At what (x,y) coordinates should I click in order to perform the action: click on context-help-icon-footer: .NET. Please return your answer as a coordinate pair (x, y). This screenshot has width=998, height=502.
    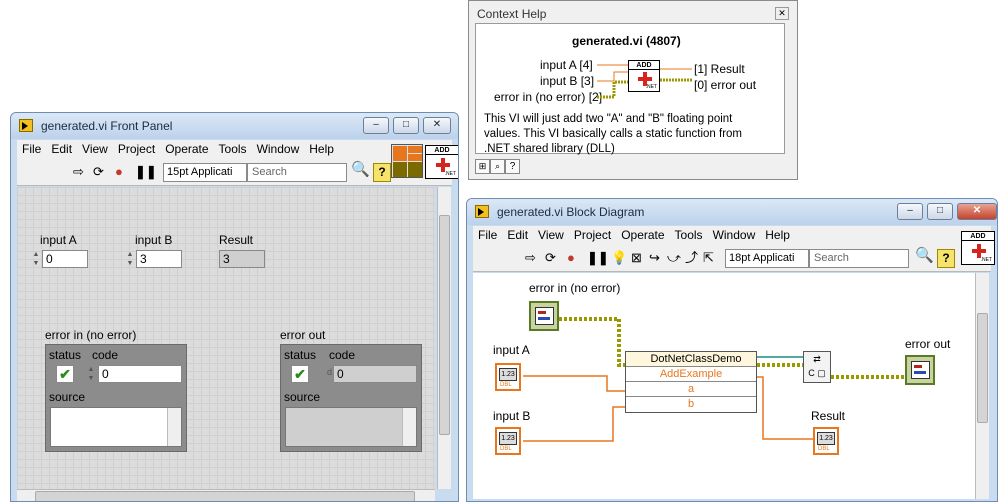
    Looking at the image, I should click on (651, 87).